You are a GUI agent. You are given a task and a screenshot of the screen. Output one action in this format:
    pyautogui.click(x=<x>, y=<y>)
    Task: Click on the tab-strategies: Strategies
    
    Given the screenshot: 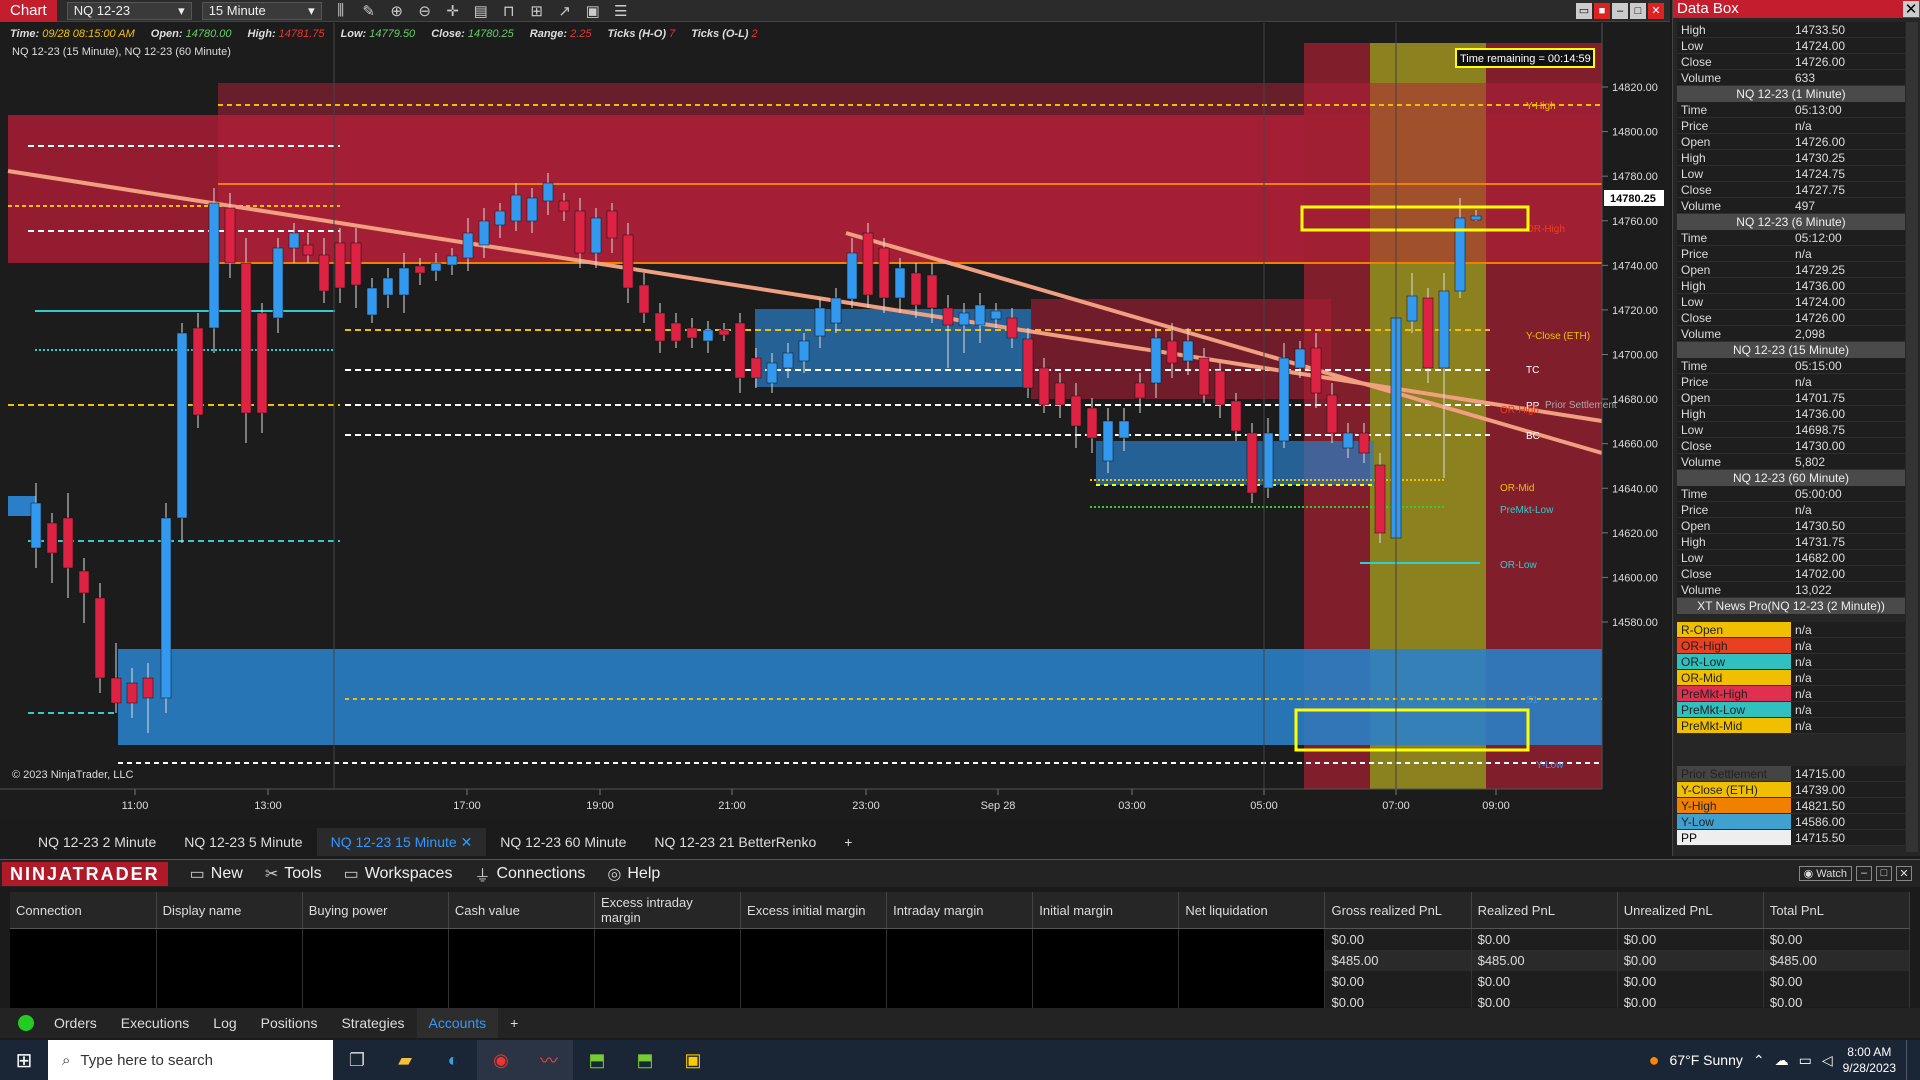 What is the action you would take?
    pyautogui.click(x=372, y=1023)
    